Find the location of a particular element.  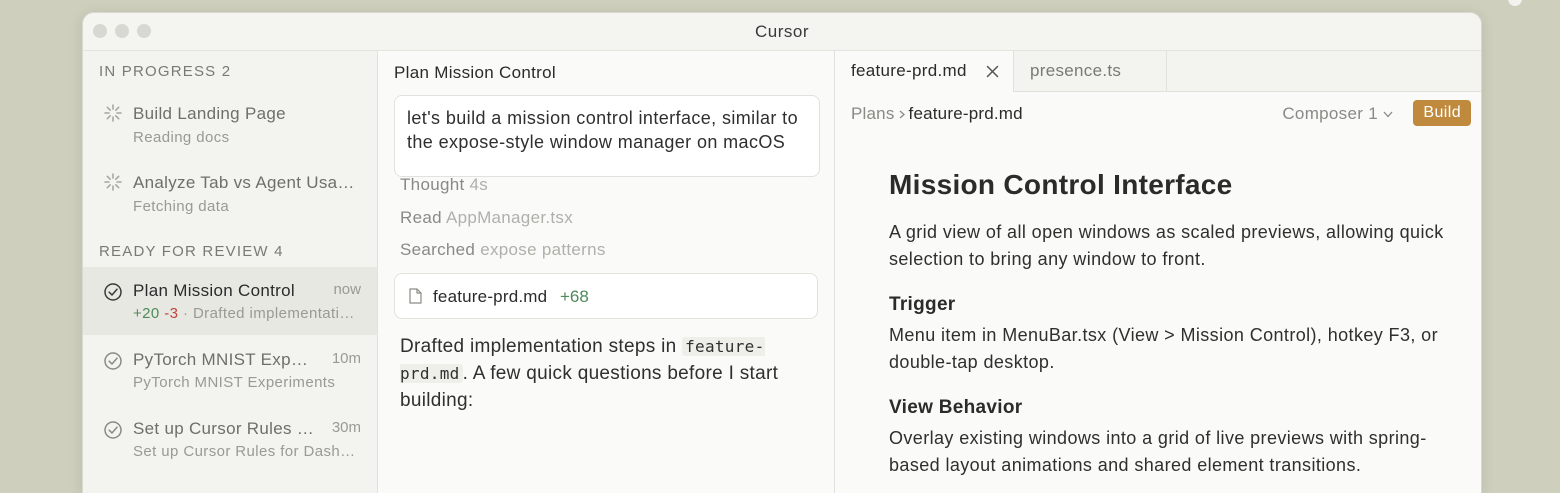

step-label: Searched is located at coordinates (438, 249).